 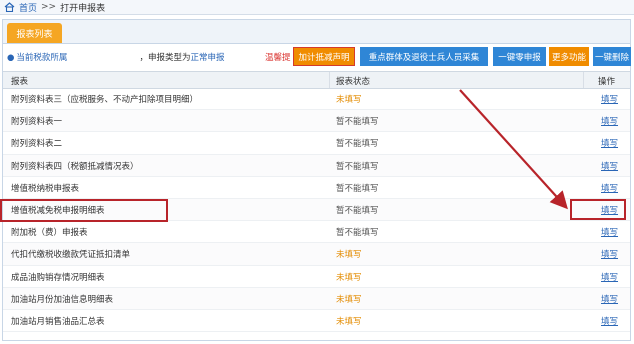 I want to click on warning-text: 温馨提, so click(x=278, y=57).